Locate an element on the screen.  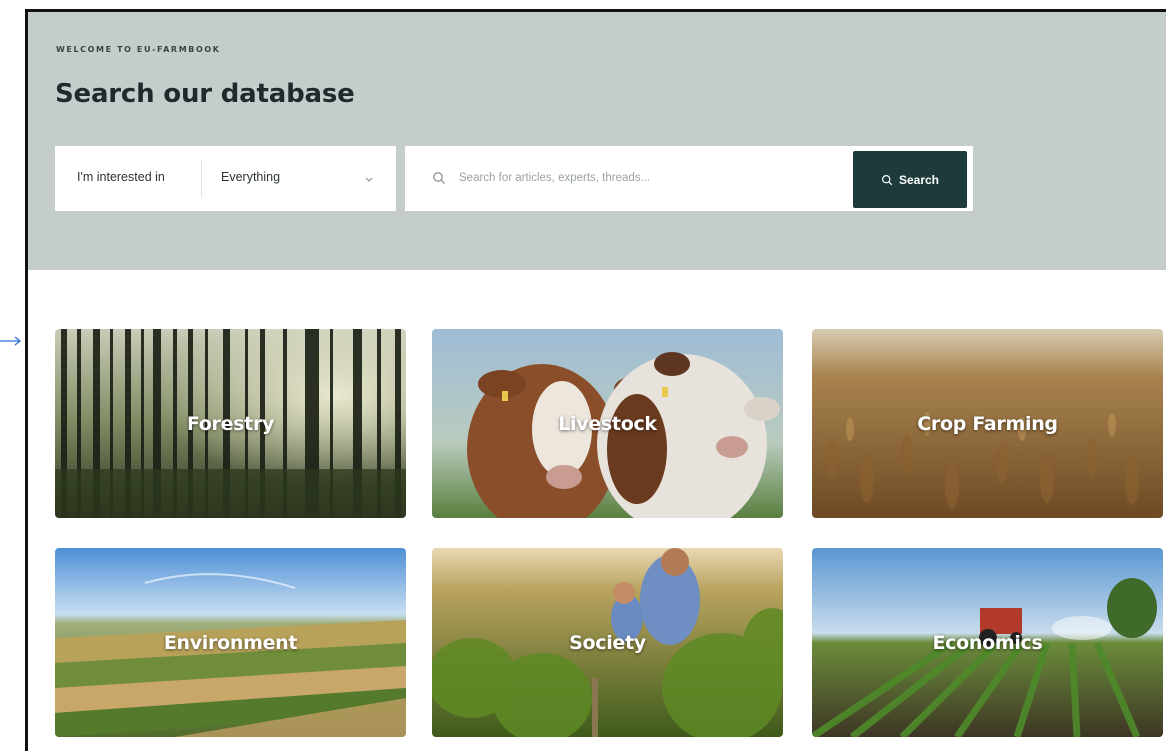
category-card-environment: Environment is located at coordinates (230, 642).